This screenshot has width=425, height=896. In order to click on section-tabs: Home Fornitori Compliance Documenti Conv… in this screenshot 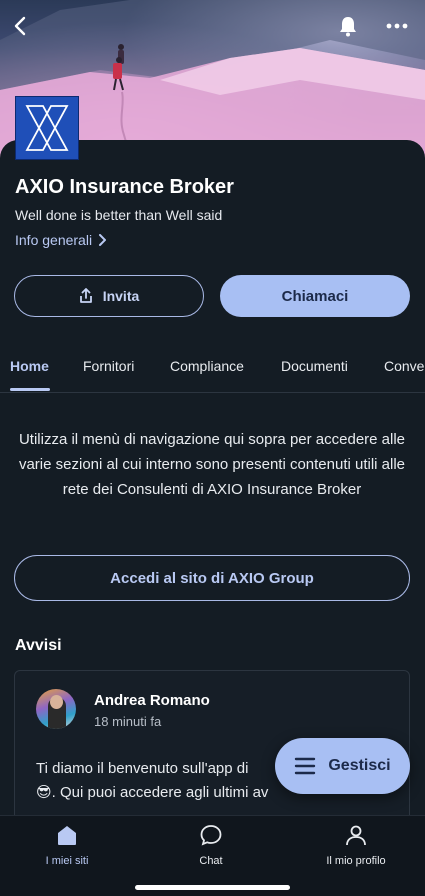, I will do `click(212, 372)`.